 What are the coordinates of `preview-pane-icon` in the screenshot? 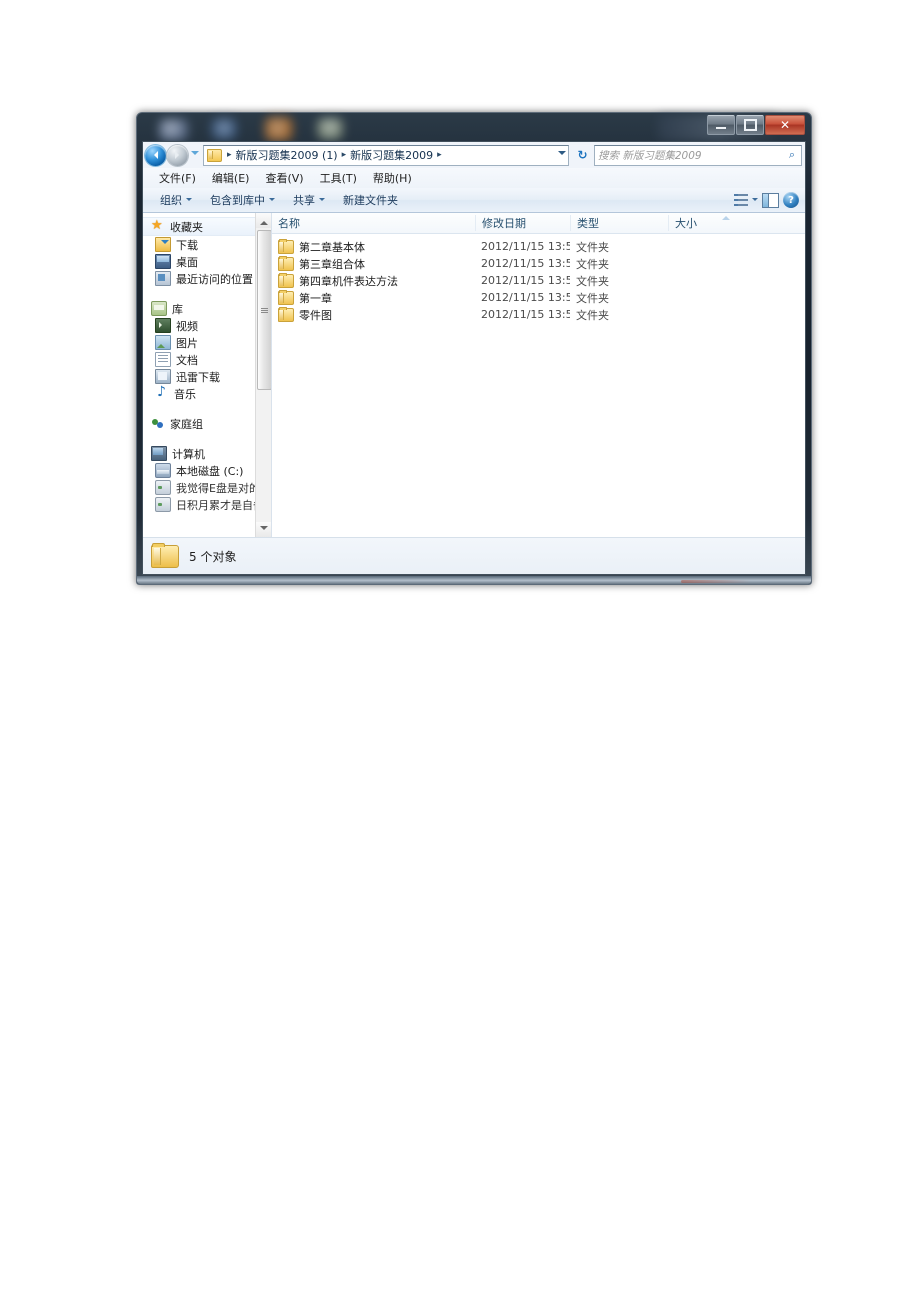 It's located at (770, 200).